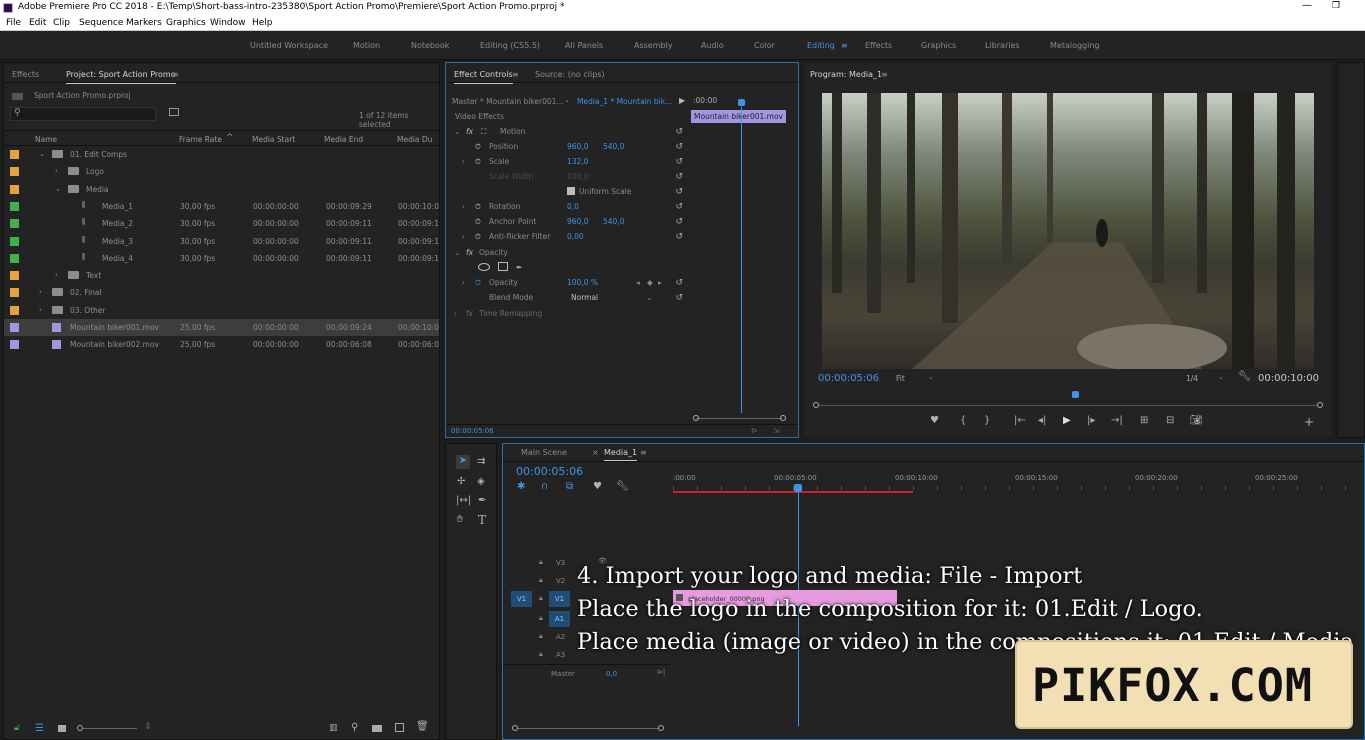 The width and height of the screenshot is (1365, 740). I want to click on snap-icon: ∩, so click(544, 486).